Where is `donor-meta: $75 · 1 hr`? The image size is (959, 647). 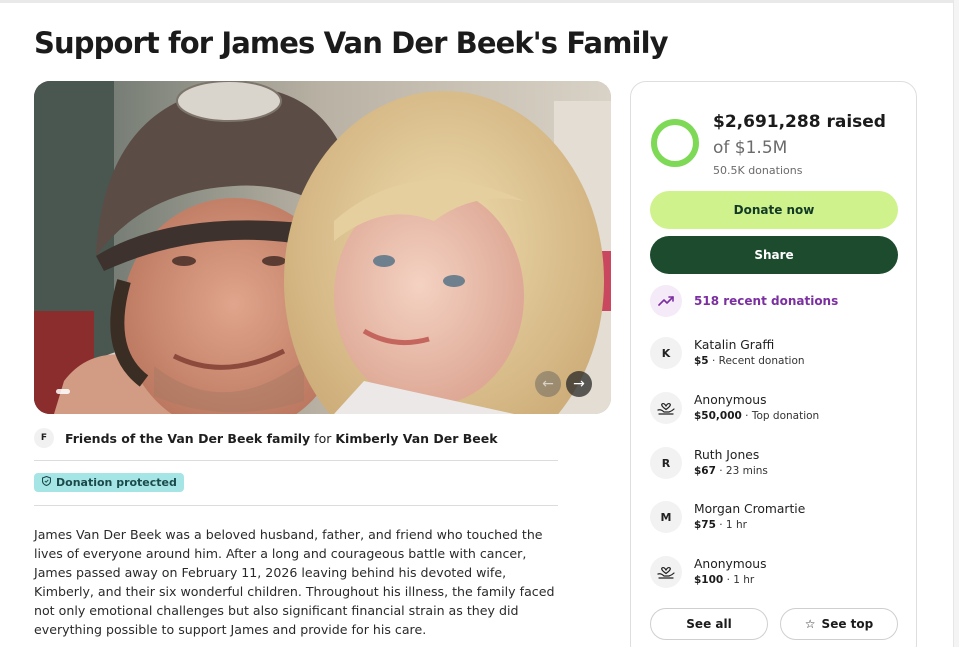 donor-meta: $75 · 1 hr is located at coordinates (749, 525).